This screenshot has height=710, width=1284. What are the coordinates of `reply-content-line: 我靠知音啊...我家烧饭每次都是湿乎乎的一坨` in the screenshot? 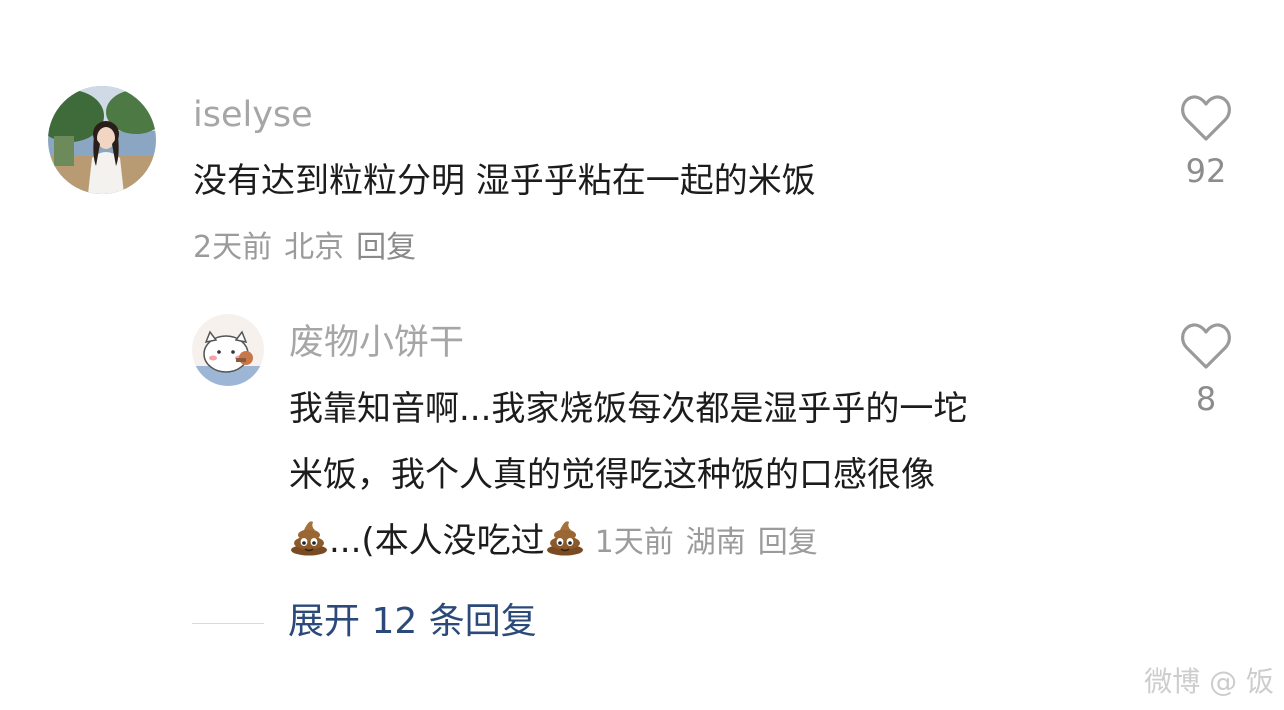 It's located at (628, 409).